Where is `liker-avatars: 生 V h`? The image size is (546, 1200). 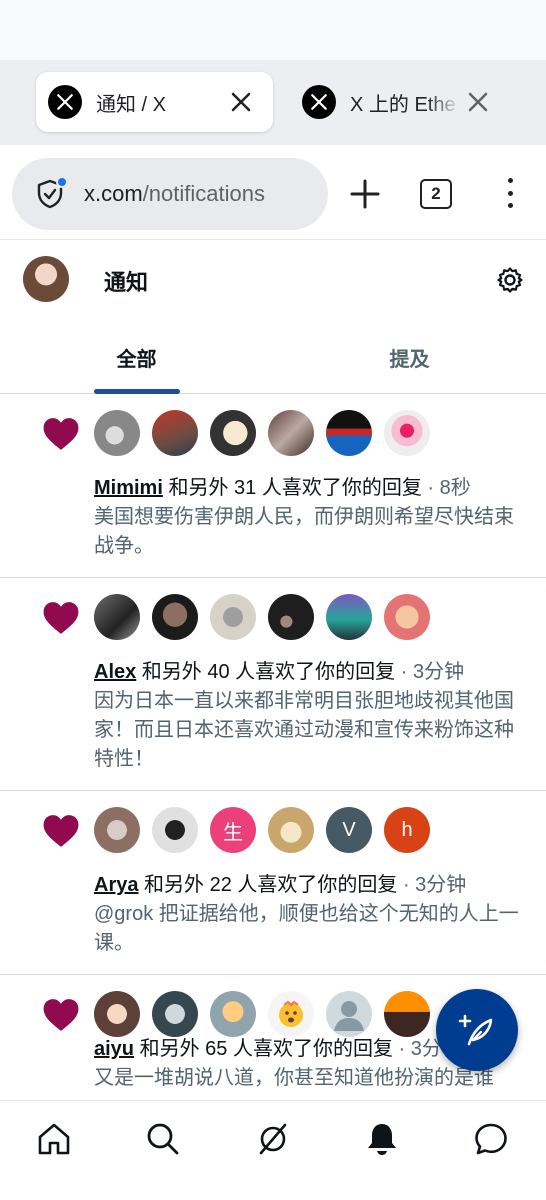
liker-avatars: 生 V h is located at coordinates (268, 830).